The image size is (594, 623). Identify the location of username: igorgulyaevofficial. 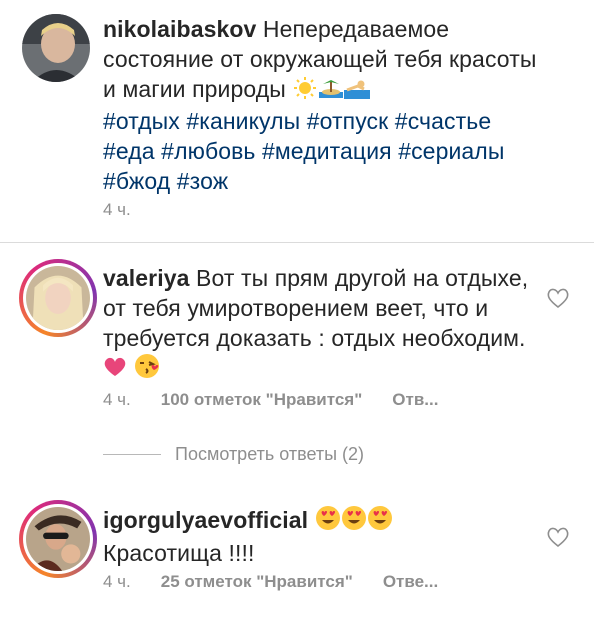
(205, 520).